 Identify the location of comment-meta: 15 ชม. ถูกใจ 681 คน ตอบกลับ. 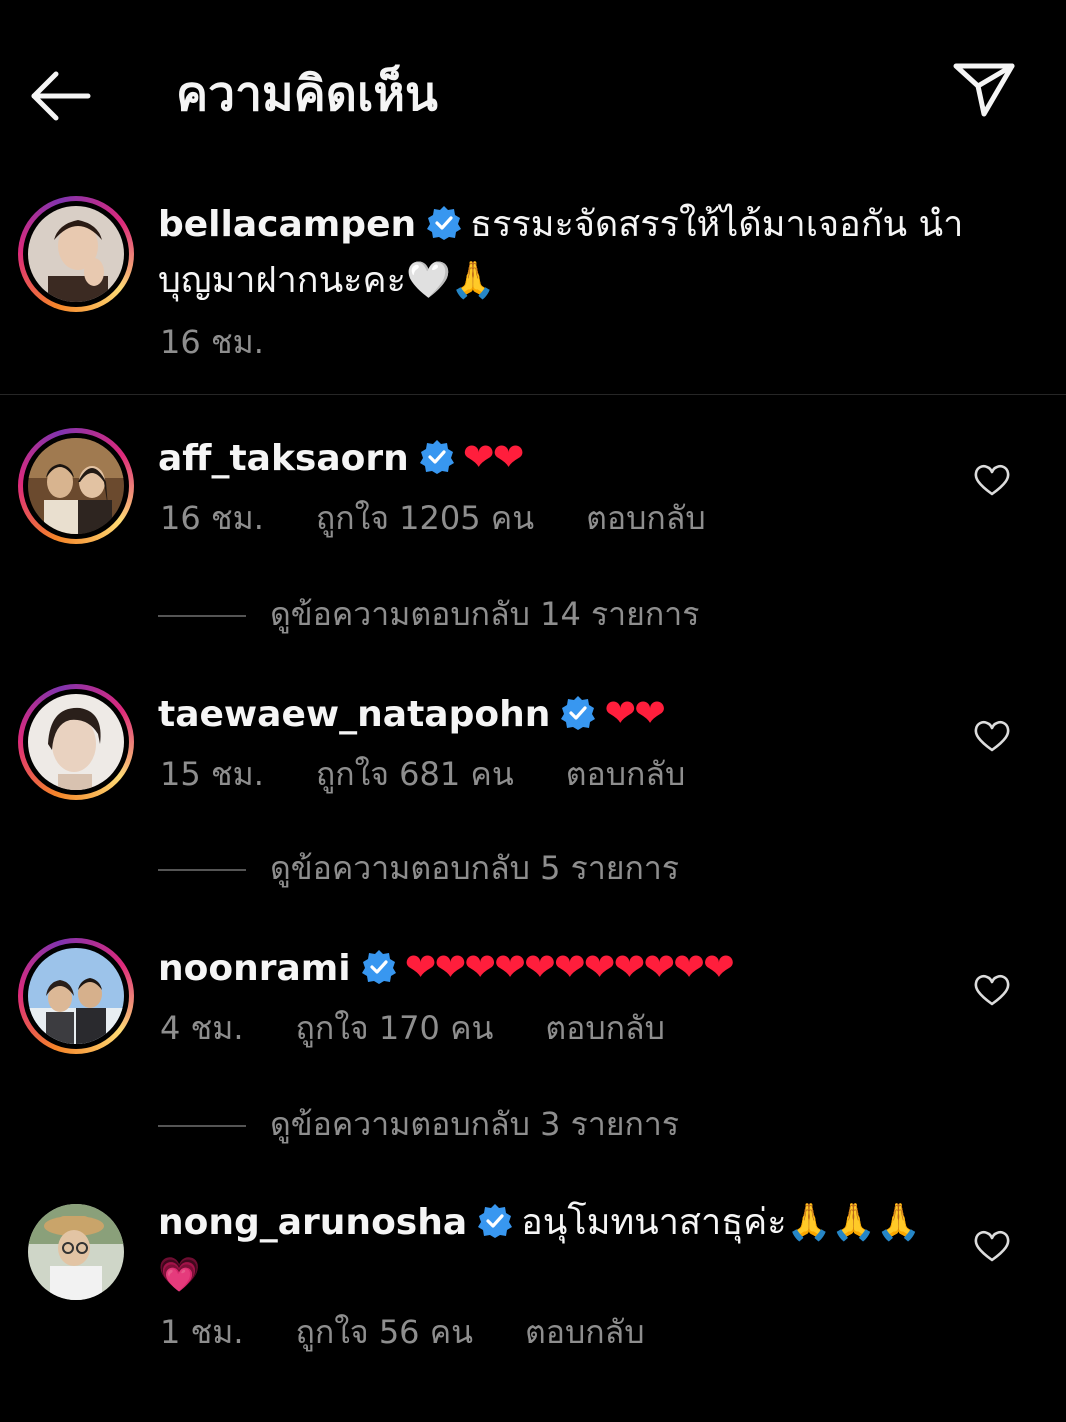
(422, 774).